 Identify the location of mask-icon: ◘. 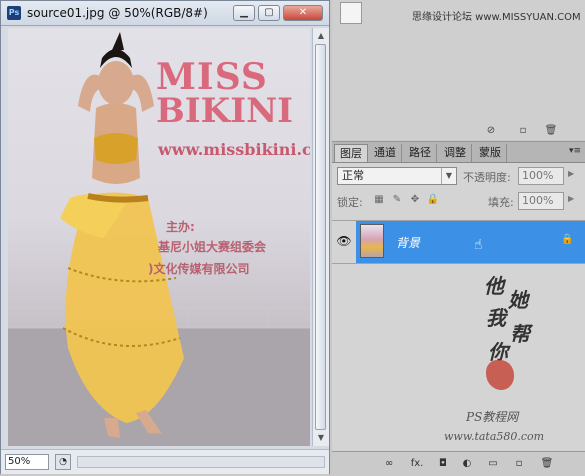
(443, 464).